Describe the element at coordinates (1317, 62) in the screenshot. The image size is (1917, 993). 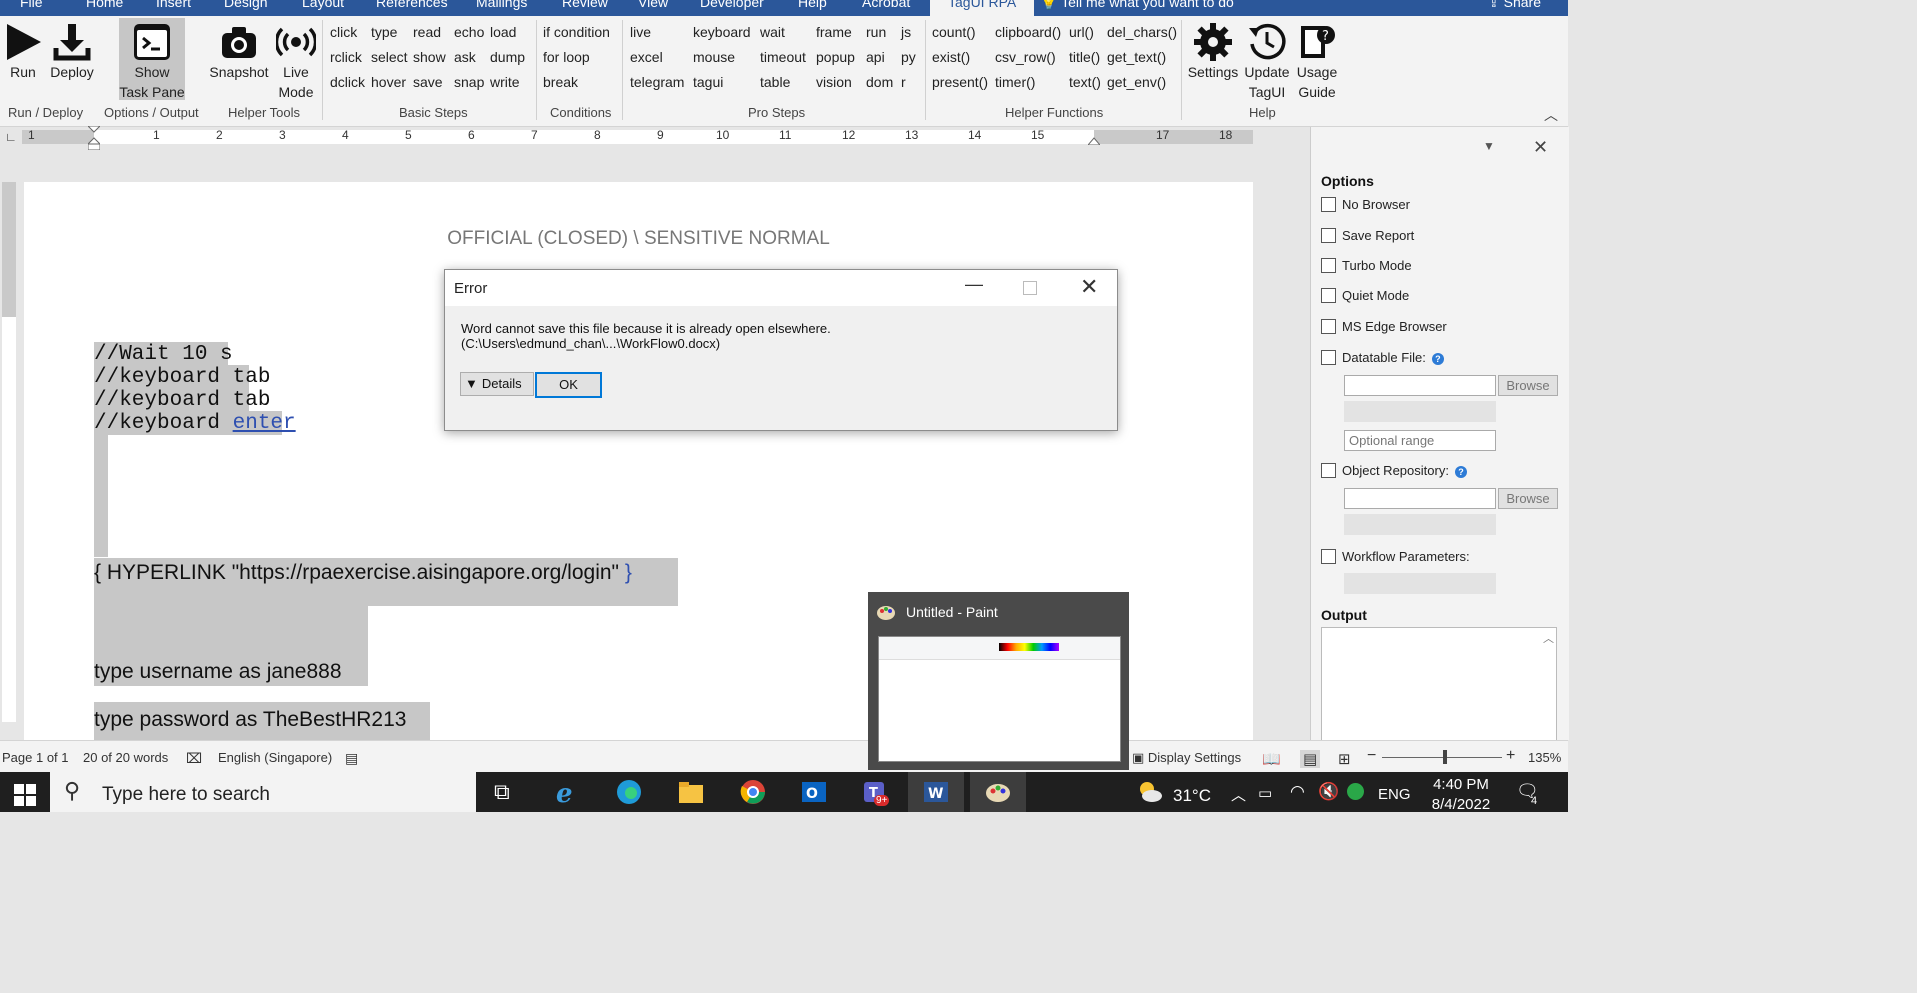
I see `usage-guide-button: ? Usage Guide` at that location.